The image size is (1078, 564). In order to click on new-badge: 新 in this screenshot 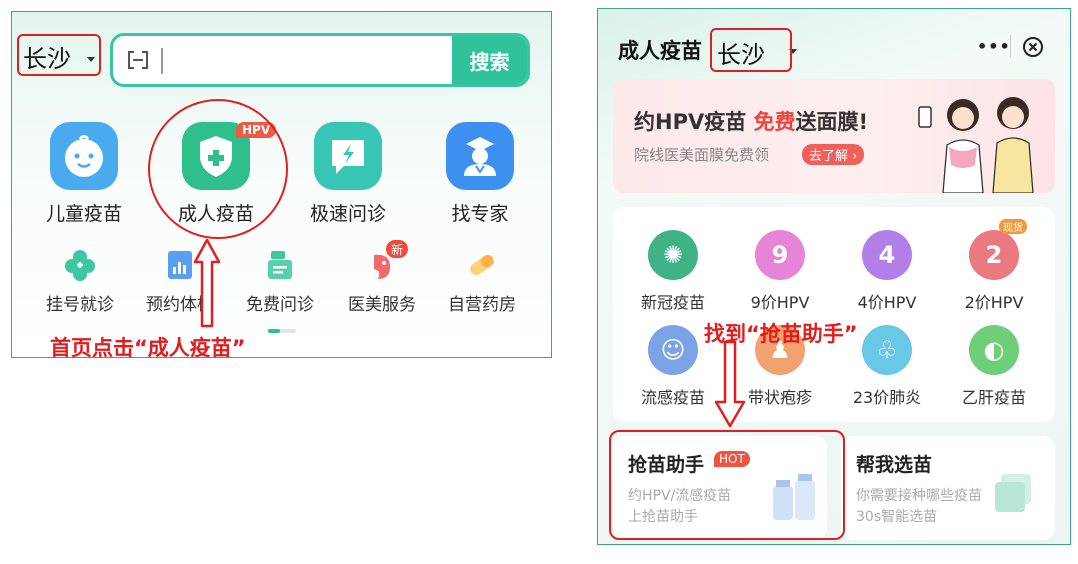, I will do `click(397, 249)`.